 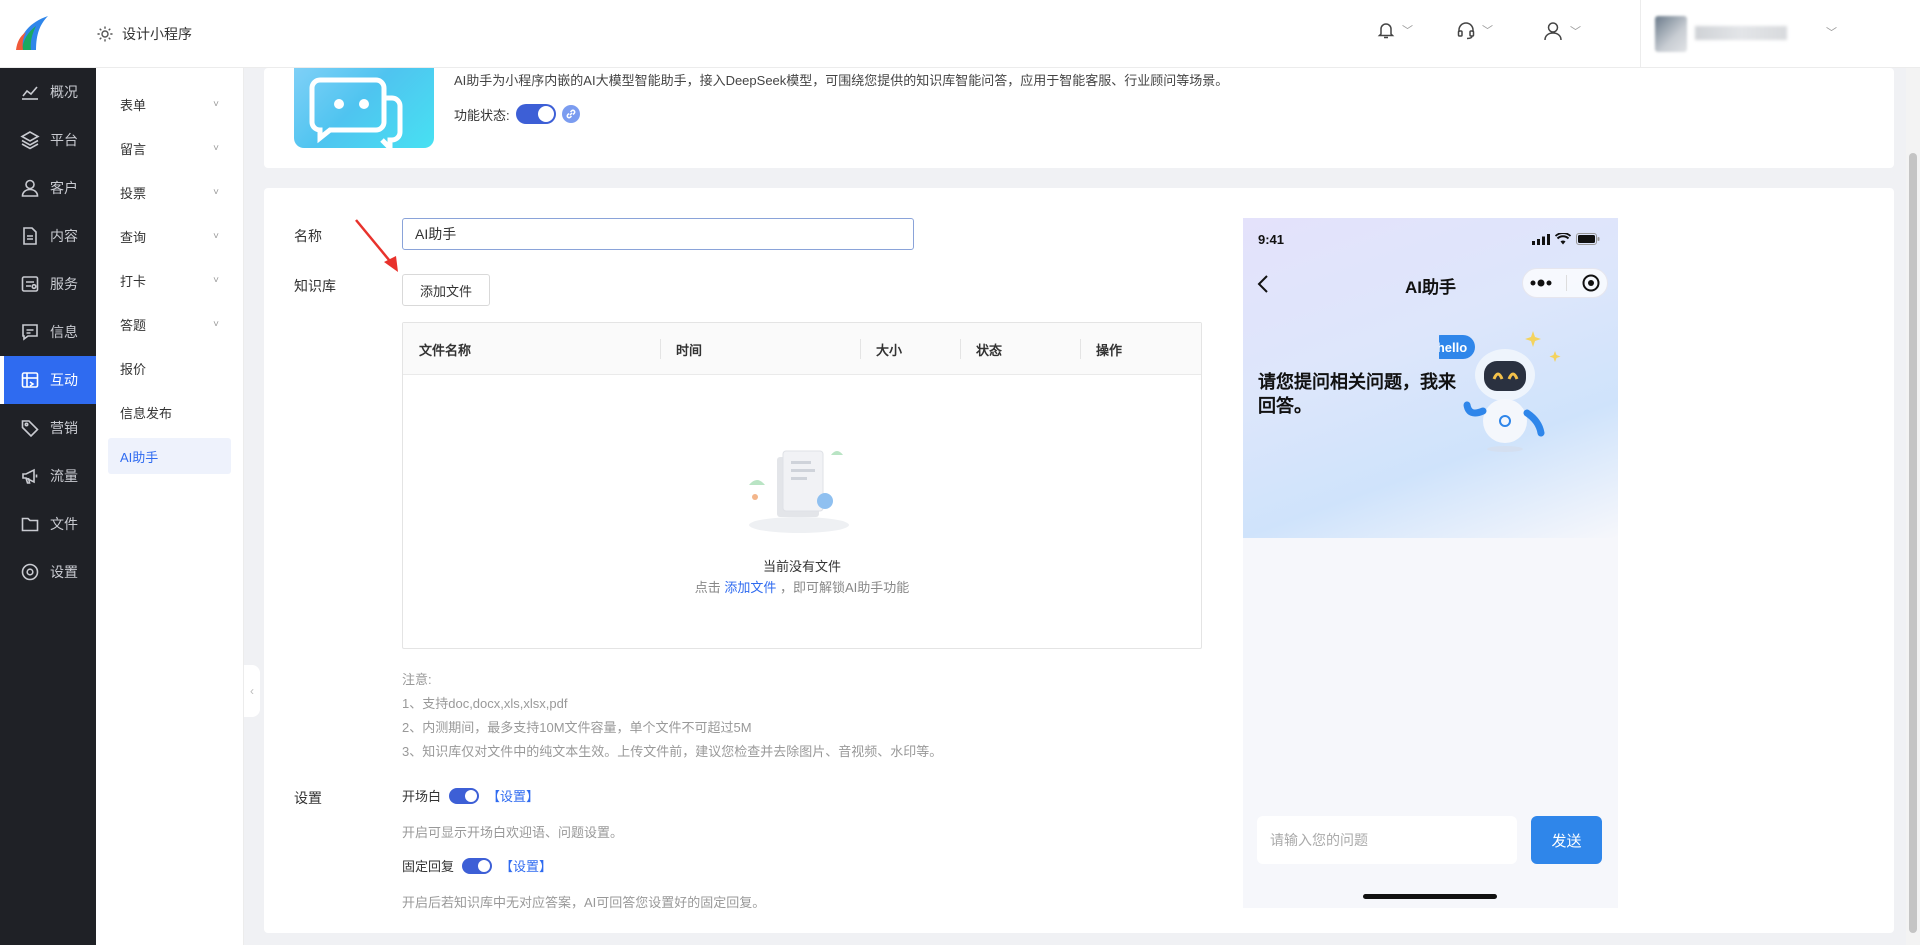 I want to click on signal-icon, so click(x=1541, y=239).